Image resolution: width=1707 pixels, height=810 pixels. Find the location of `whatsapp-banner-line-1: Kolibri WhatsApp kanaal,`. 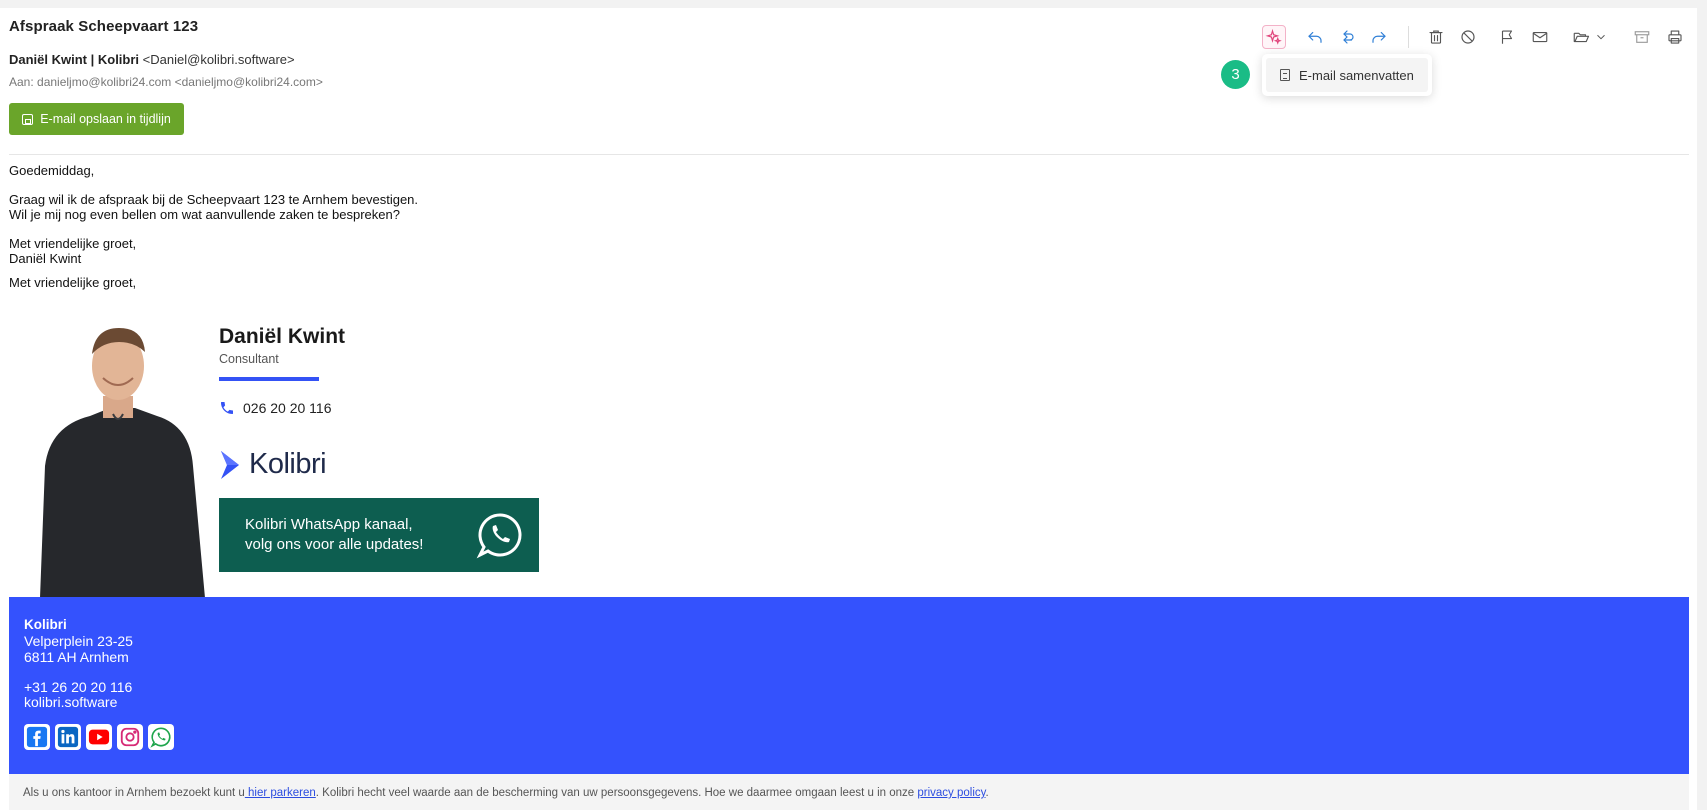

whatsapp-banner-line-1: Kolibri WhatsApp kanaal, is located at coordinates (329, 524).